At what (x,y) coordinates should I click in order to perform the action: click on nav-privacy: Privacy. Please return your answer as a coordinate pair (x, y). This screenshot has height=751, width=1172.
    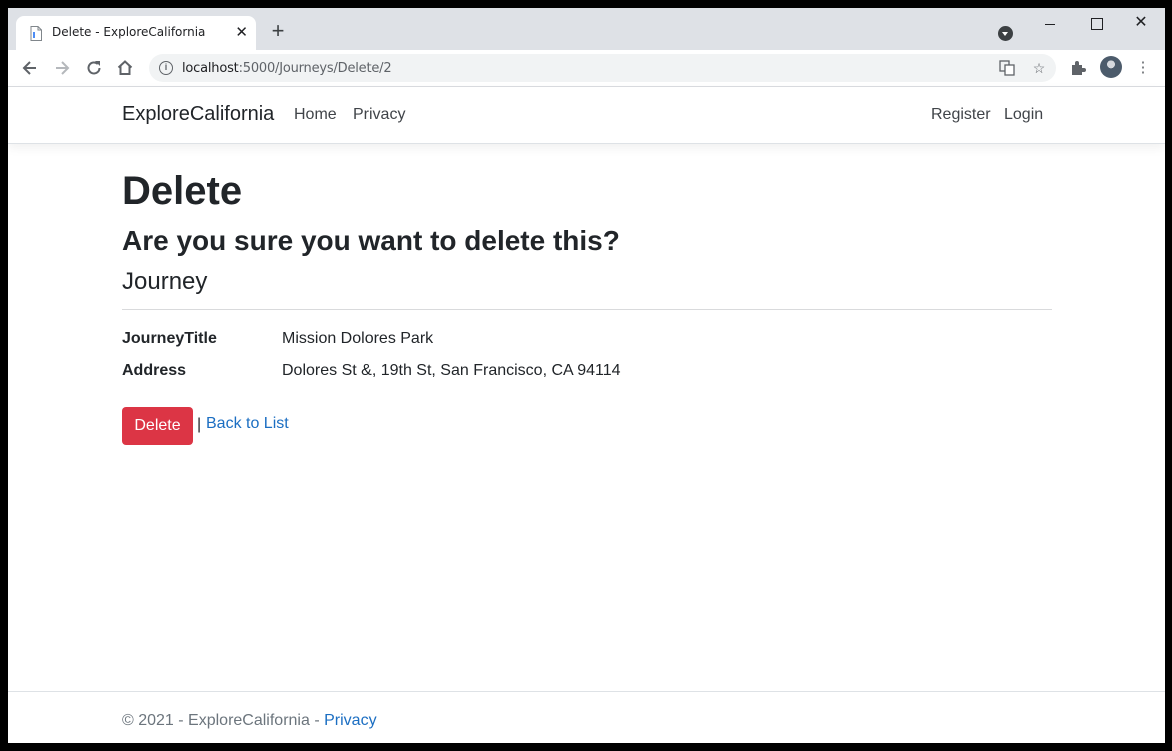
    Looking at the image, I should click on (379, 115).